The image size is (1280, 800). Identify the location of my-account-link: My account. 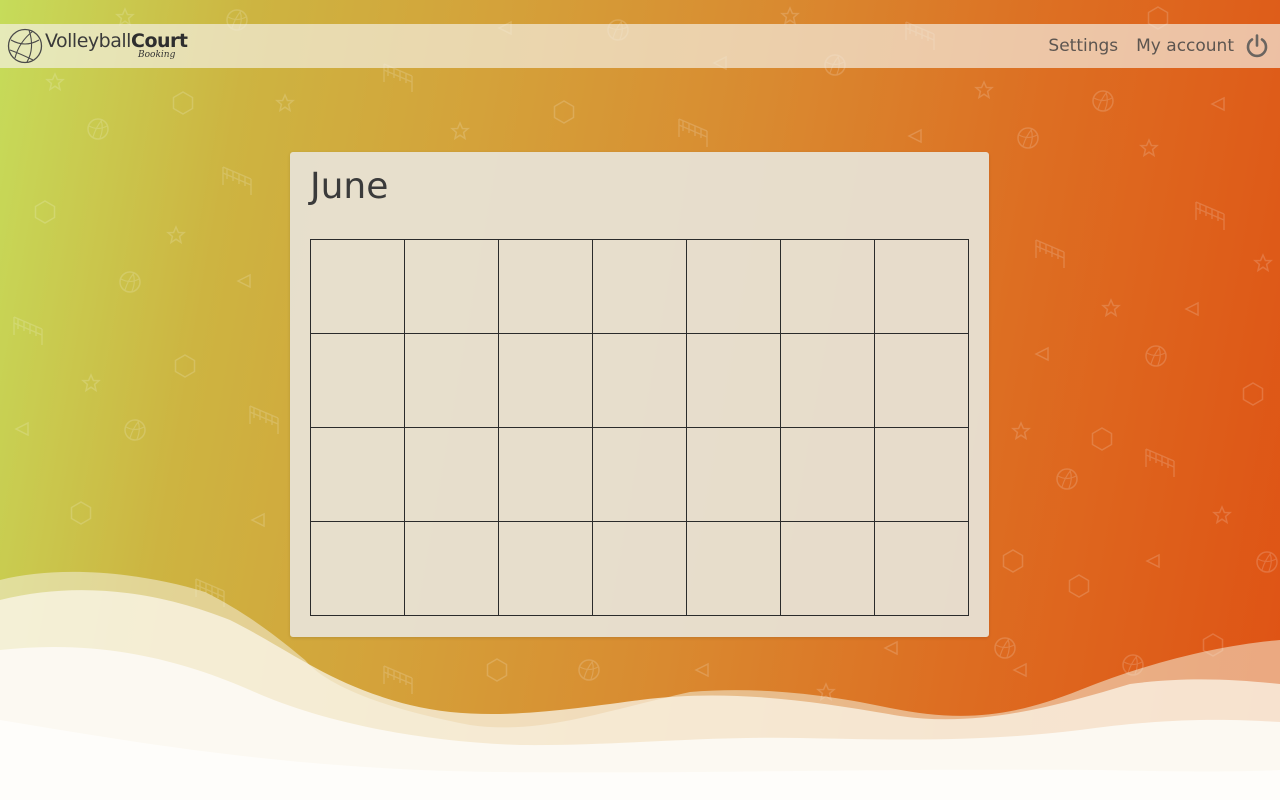
(1185, 46).